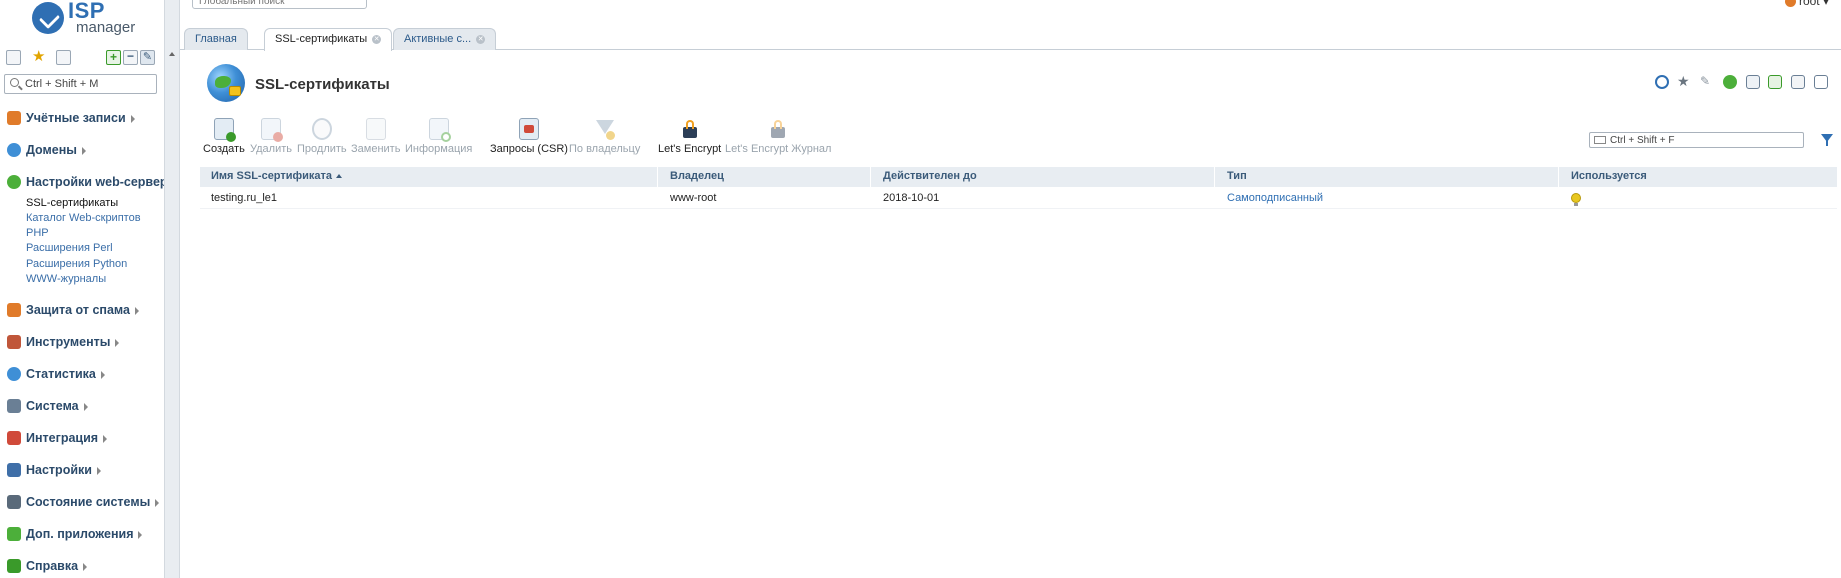 The height and width of the screenshot is (578, 1841). I want to click on system-icon, so click(14, 406).